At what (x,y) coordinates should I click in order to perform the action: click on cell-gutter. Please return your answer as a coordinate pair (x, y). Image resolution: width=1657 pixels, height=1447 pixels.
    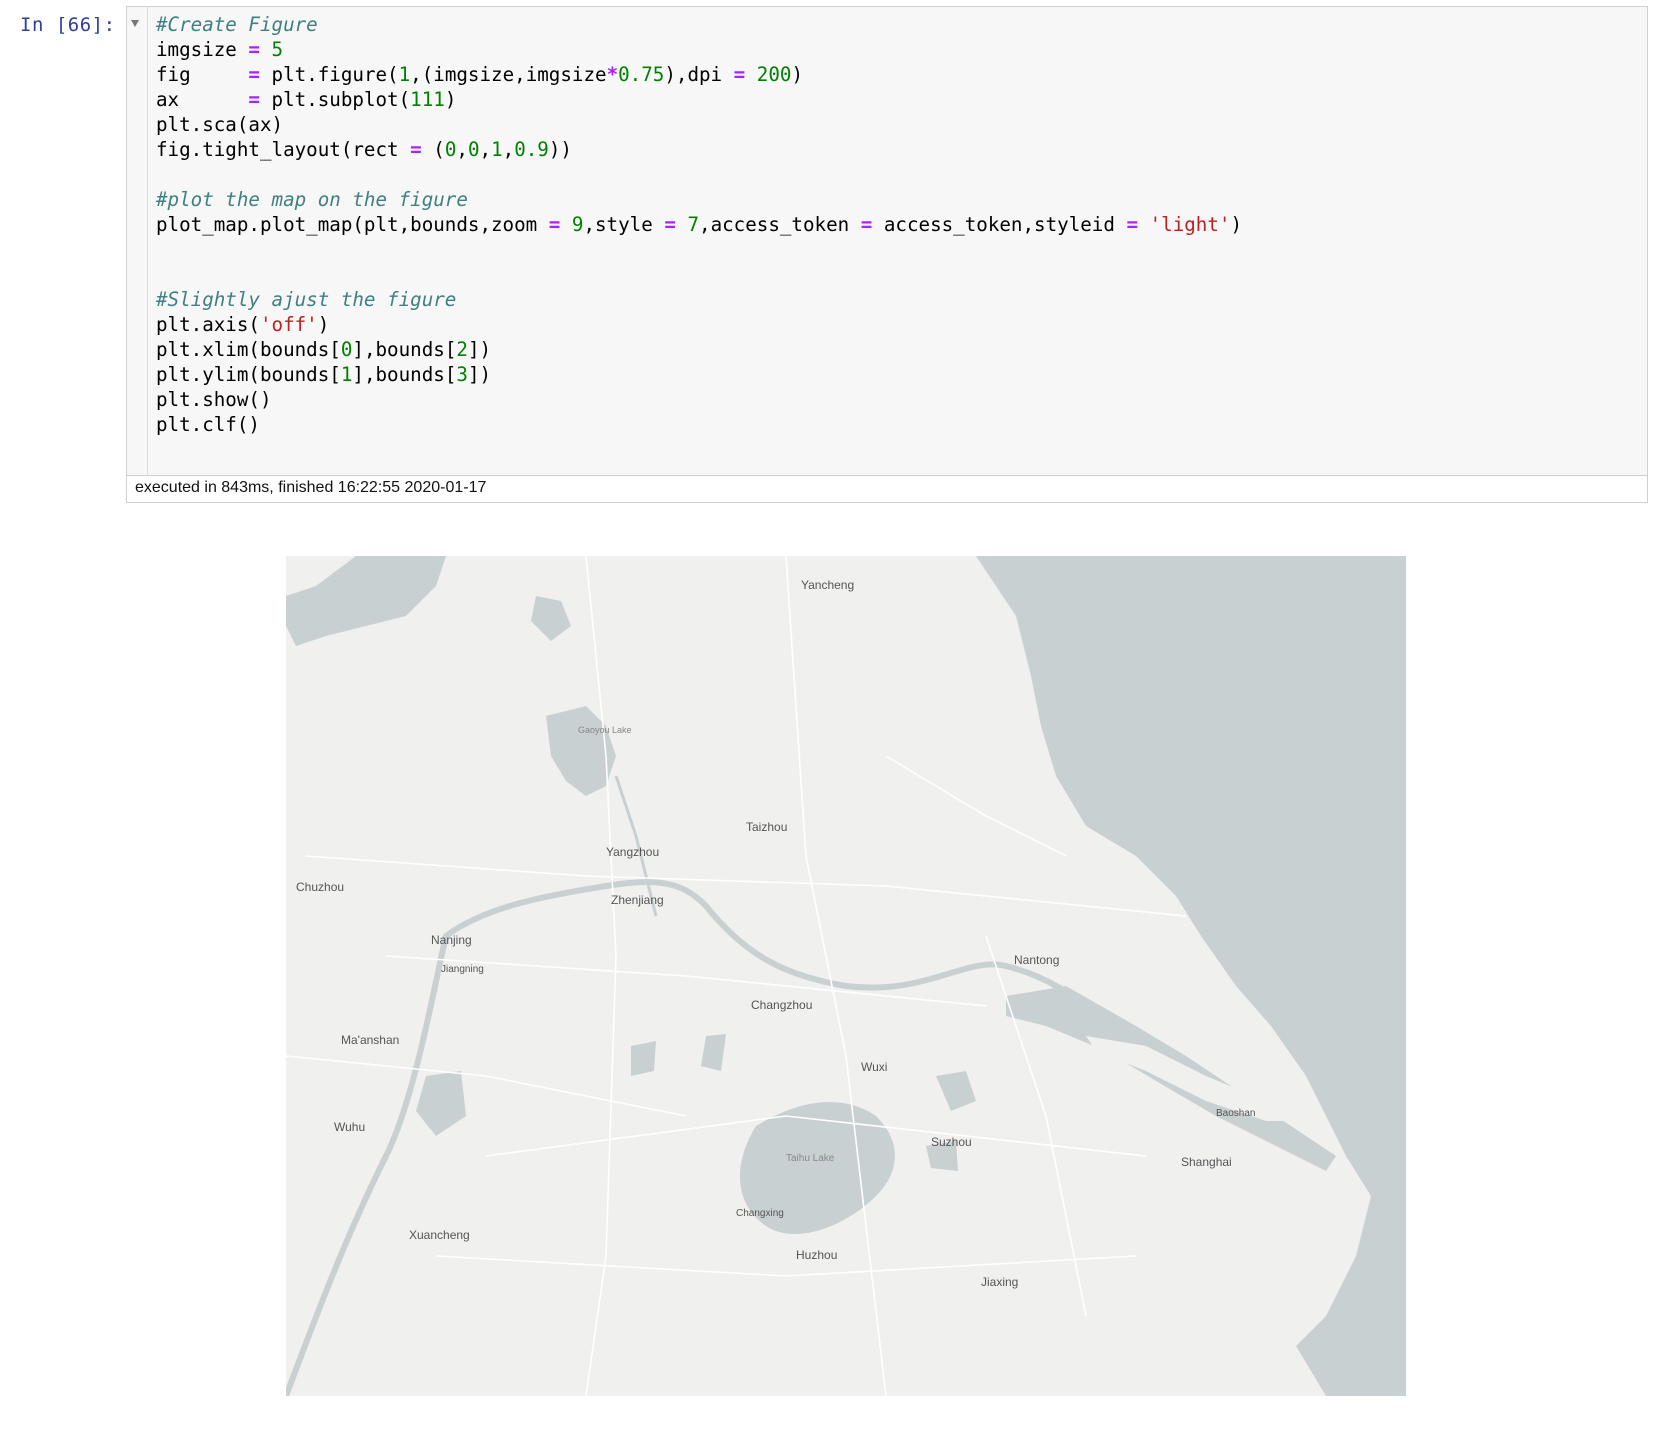
    Looking at the image, I should click on (137, 241).